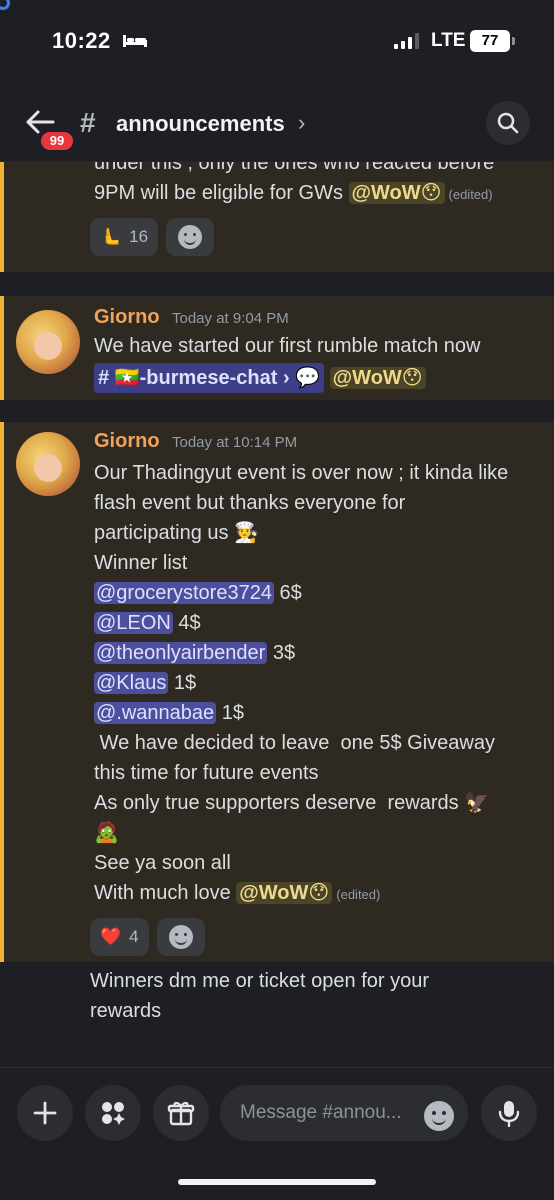  I want to click on reaction-pill: ❤️ 4, so click(119, 937).